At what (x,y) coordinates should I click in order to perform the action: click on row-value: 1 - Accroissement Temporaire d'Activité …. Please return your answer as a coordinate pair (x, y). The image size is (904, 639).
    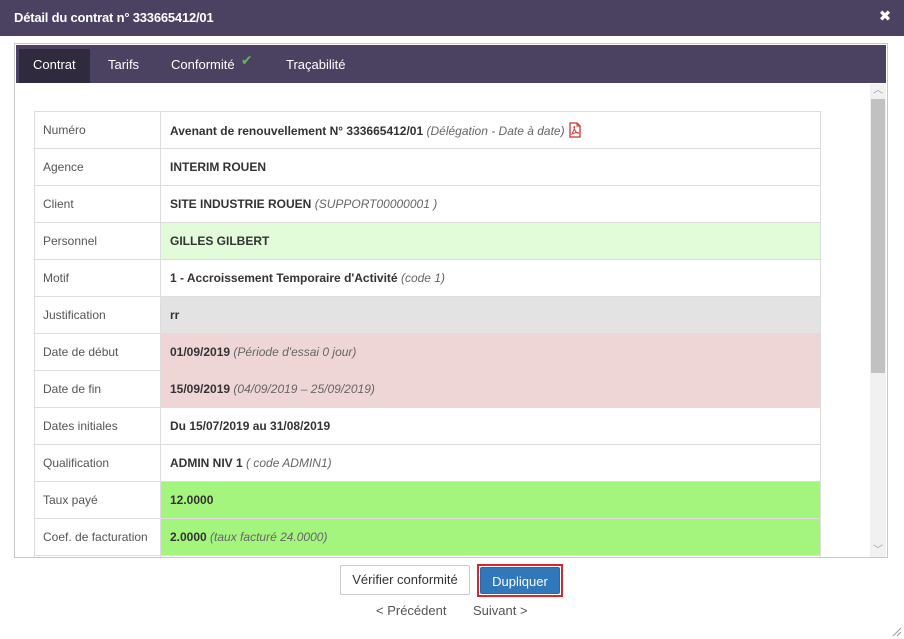
    Looking at the image, I should click on (490, 278).